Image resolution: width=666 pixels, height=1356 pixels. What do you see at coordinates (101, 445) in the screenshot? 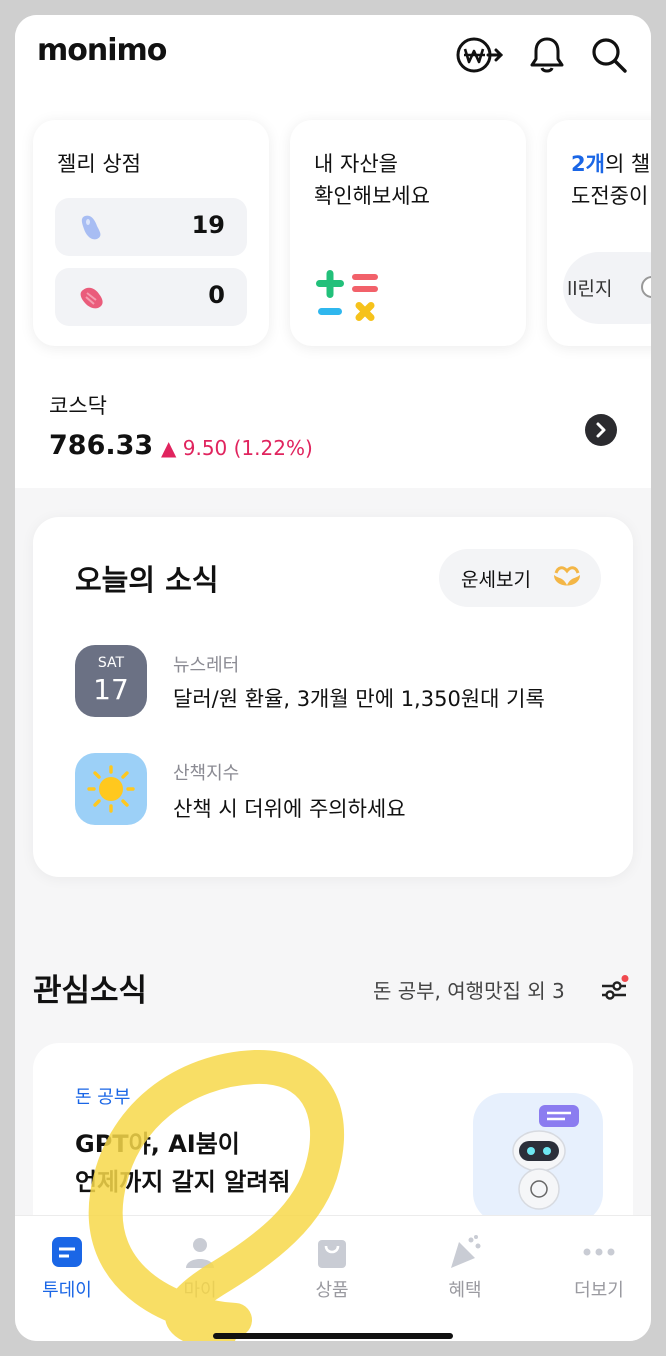
I see `stock-value: 786.33` at bounding box center [101, 445].